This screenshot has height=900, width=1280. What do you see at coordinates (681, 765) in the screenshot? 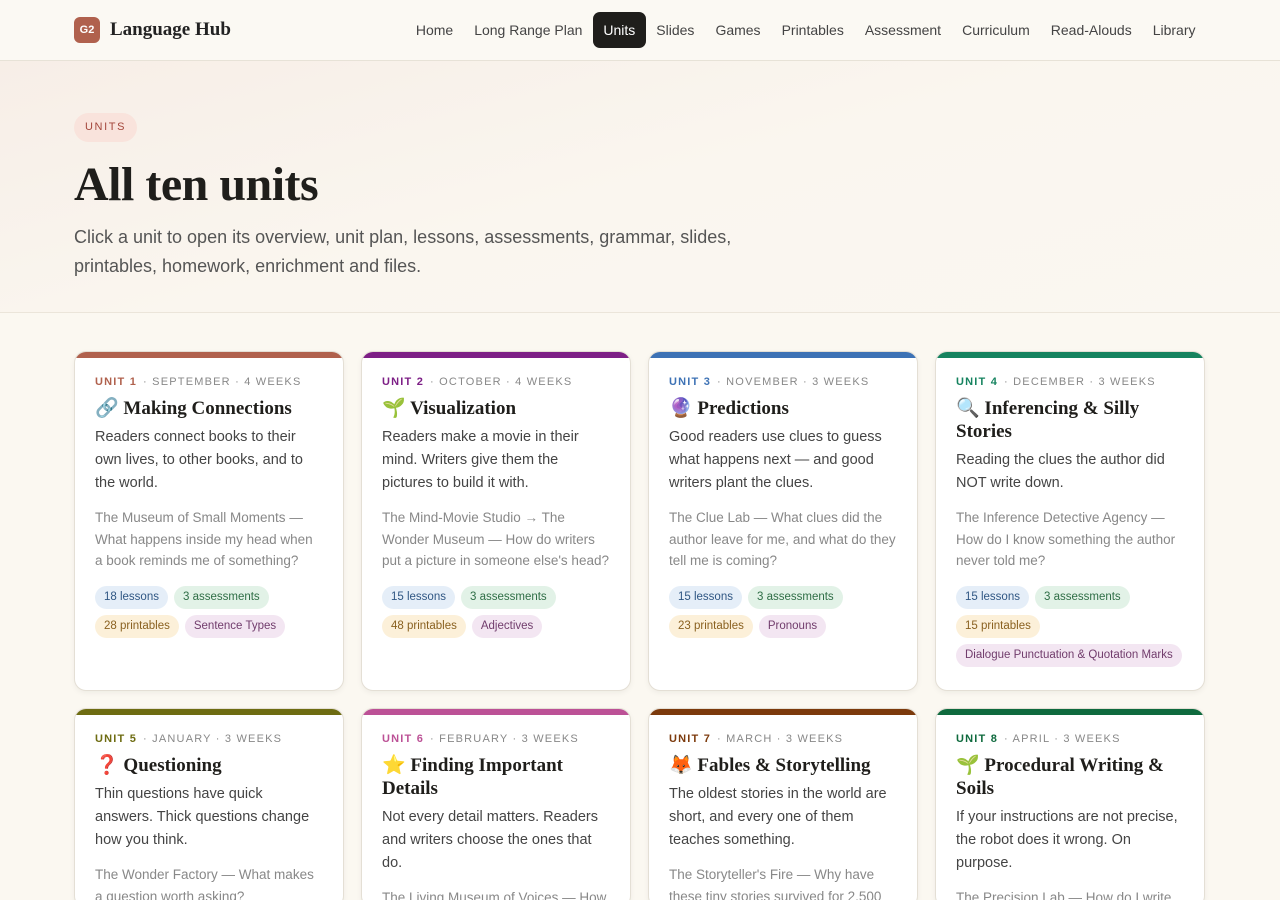
I see `fox-icon: 🦊` at bounding box center [681, 765].